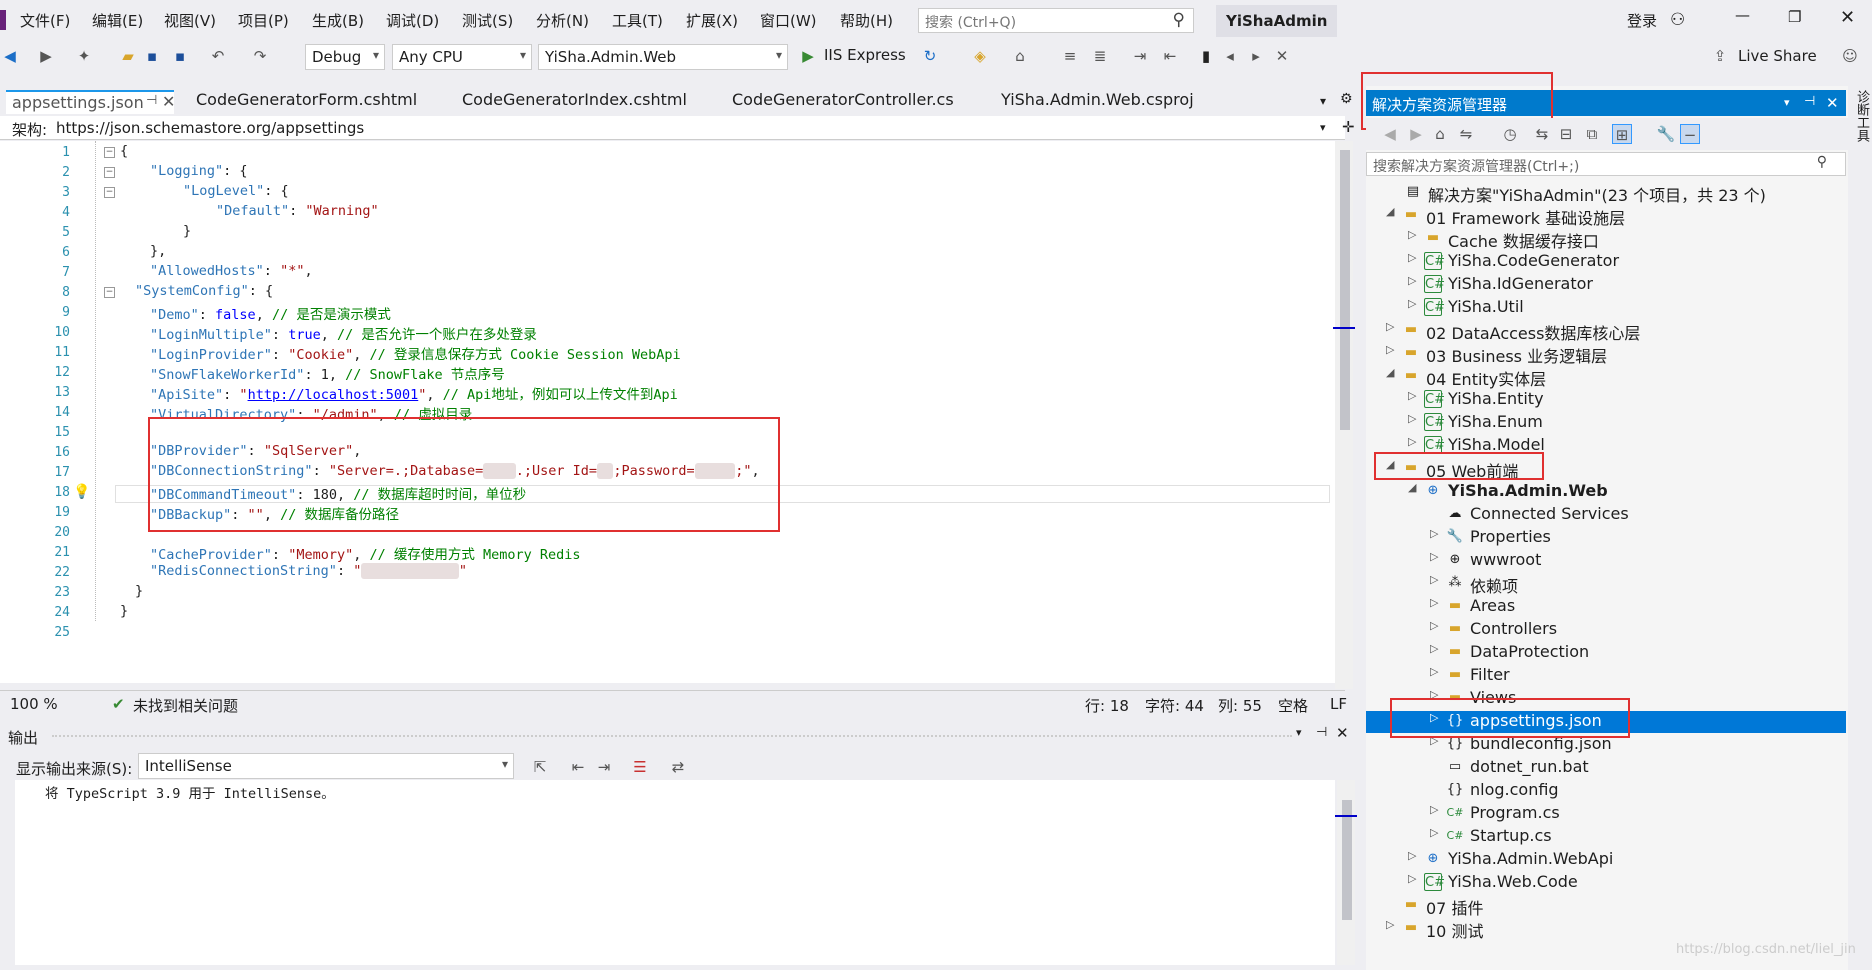  Describe the element at coordinates (1566, 134) in the screenshot. I see `se-collapse-icon: ⊟` at that location.